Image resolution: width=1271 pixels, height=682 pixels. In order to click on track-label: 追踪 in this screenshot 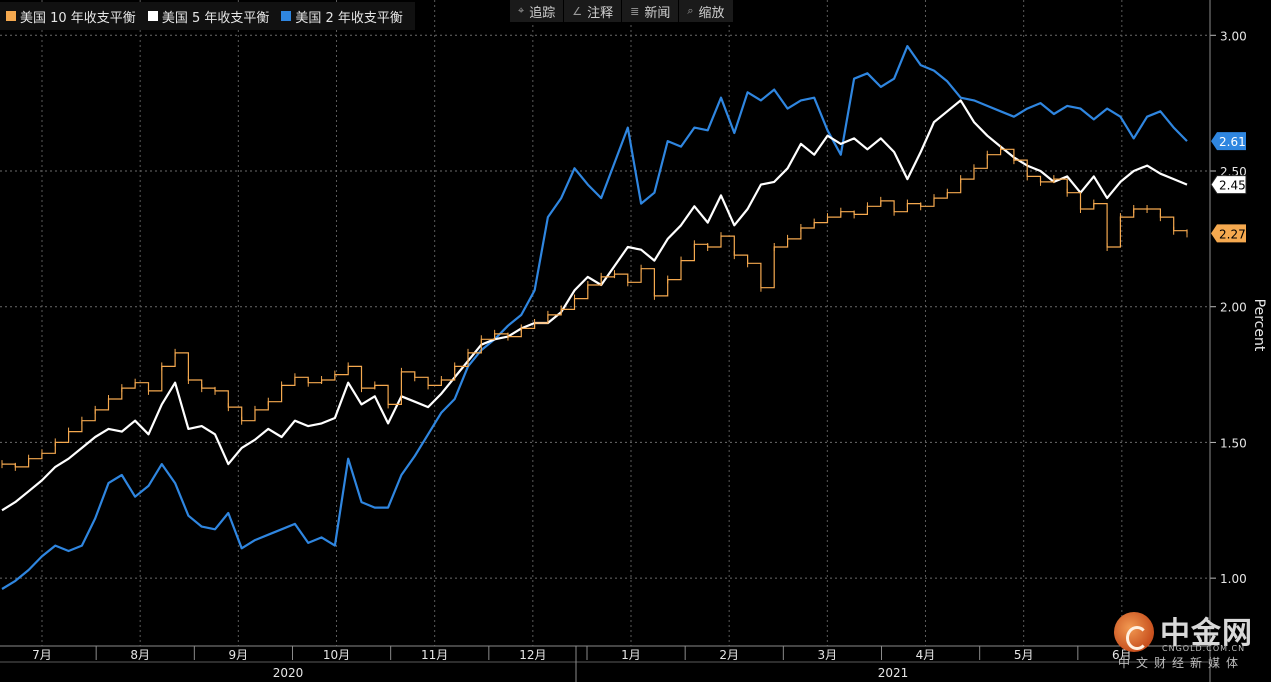, I will do `click(542, 13)`.